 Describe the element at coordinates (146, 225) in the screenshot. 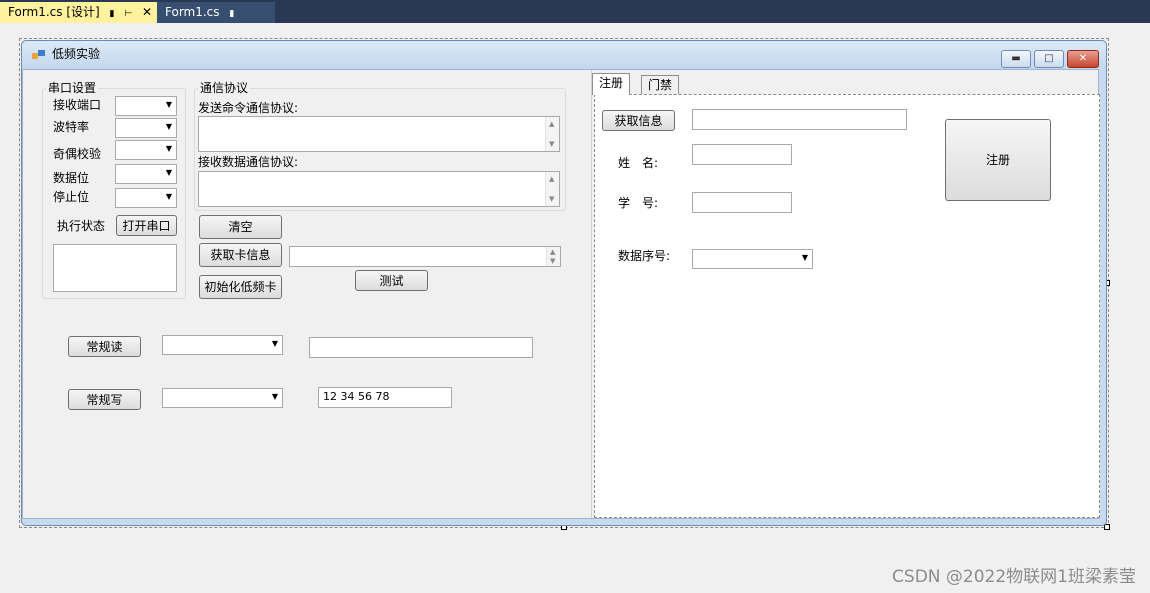

I see `open-port-button: 打开串口` at that location.